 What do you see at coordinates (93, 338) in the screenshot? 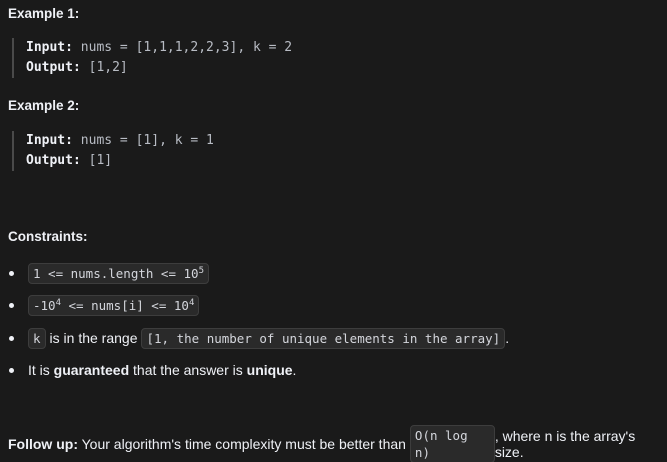
I see `constraint-text: is in the range` at bounding box center [93, 338].